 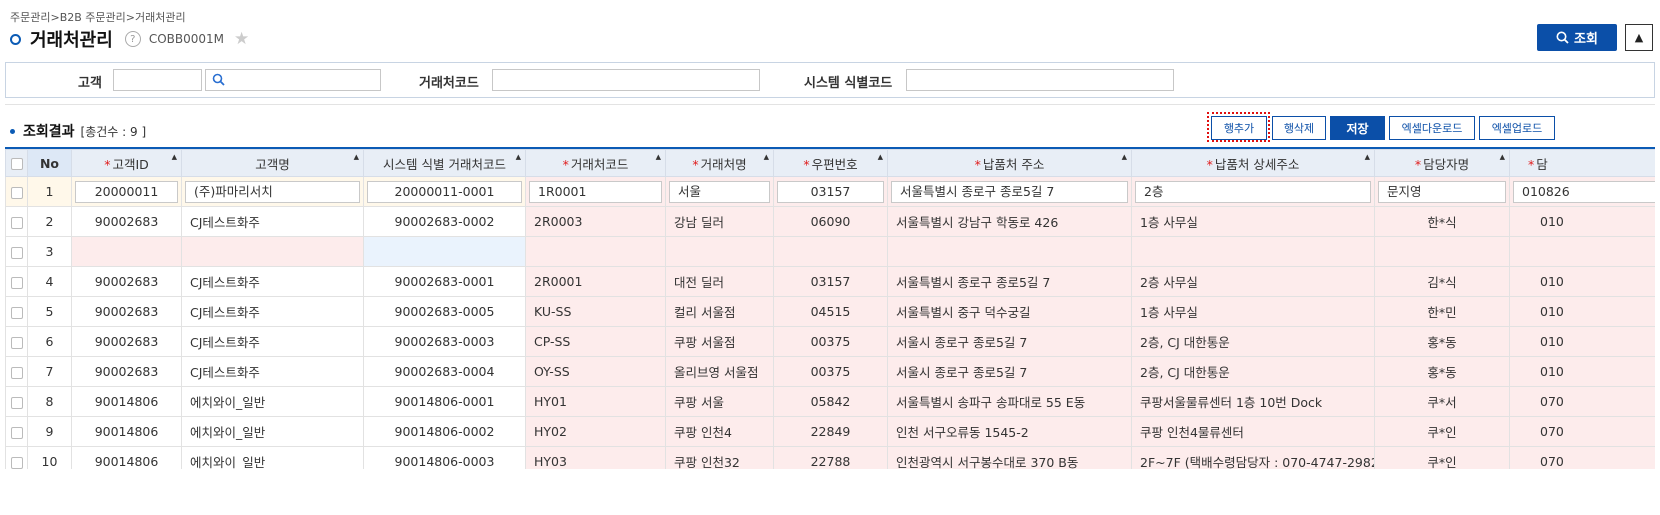 I want to click on cell-partner-name, so click(x=719, y=251).